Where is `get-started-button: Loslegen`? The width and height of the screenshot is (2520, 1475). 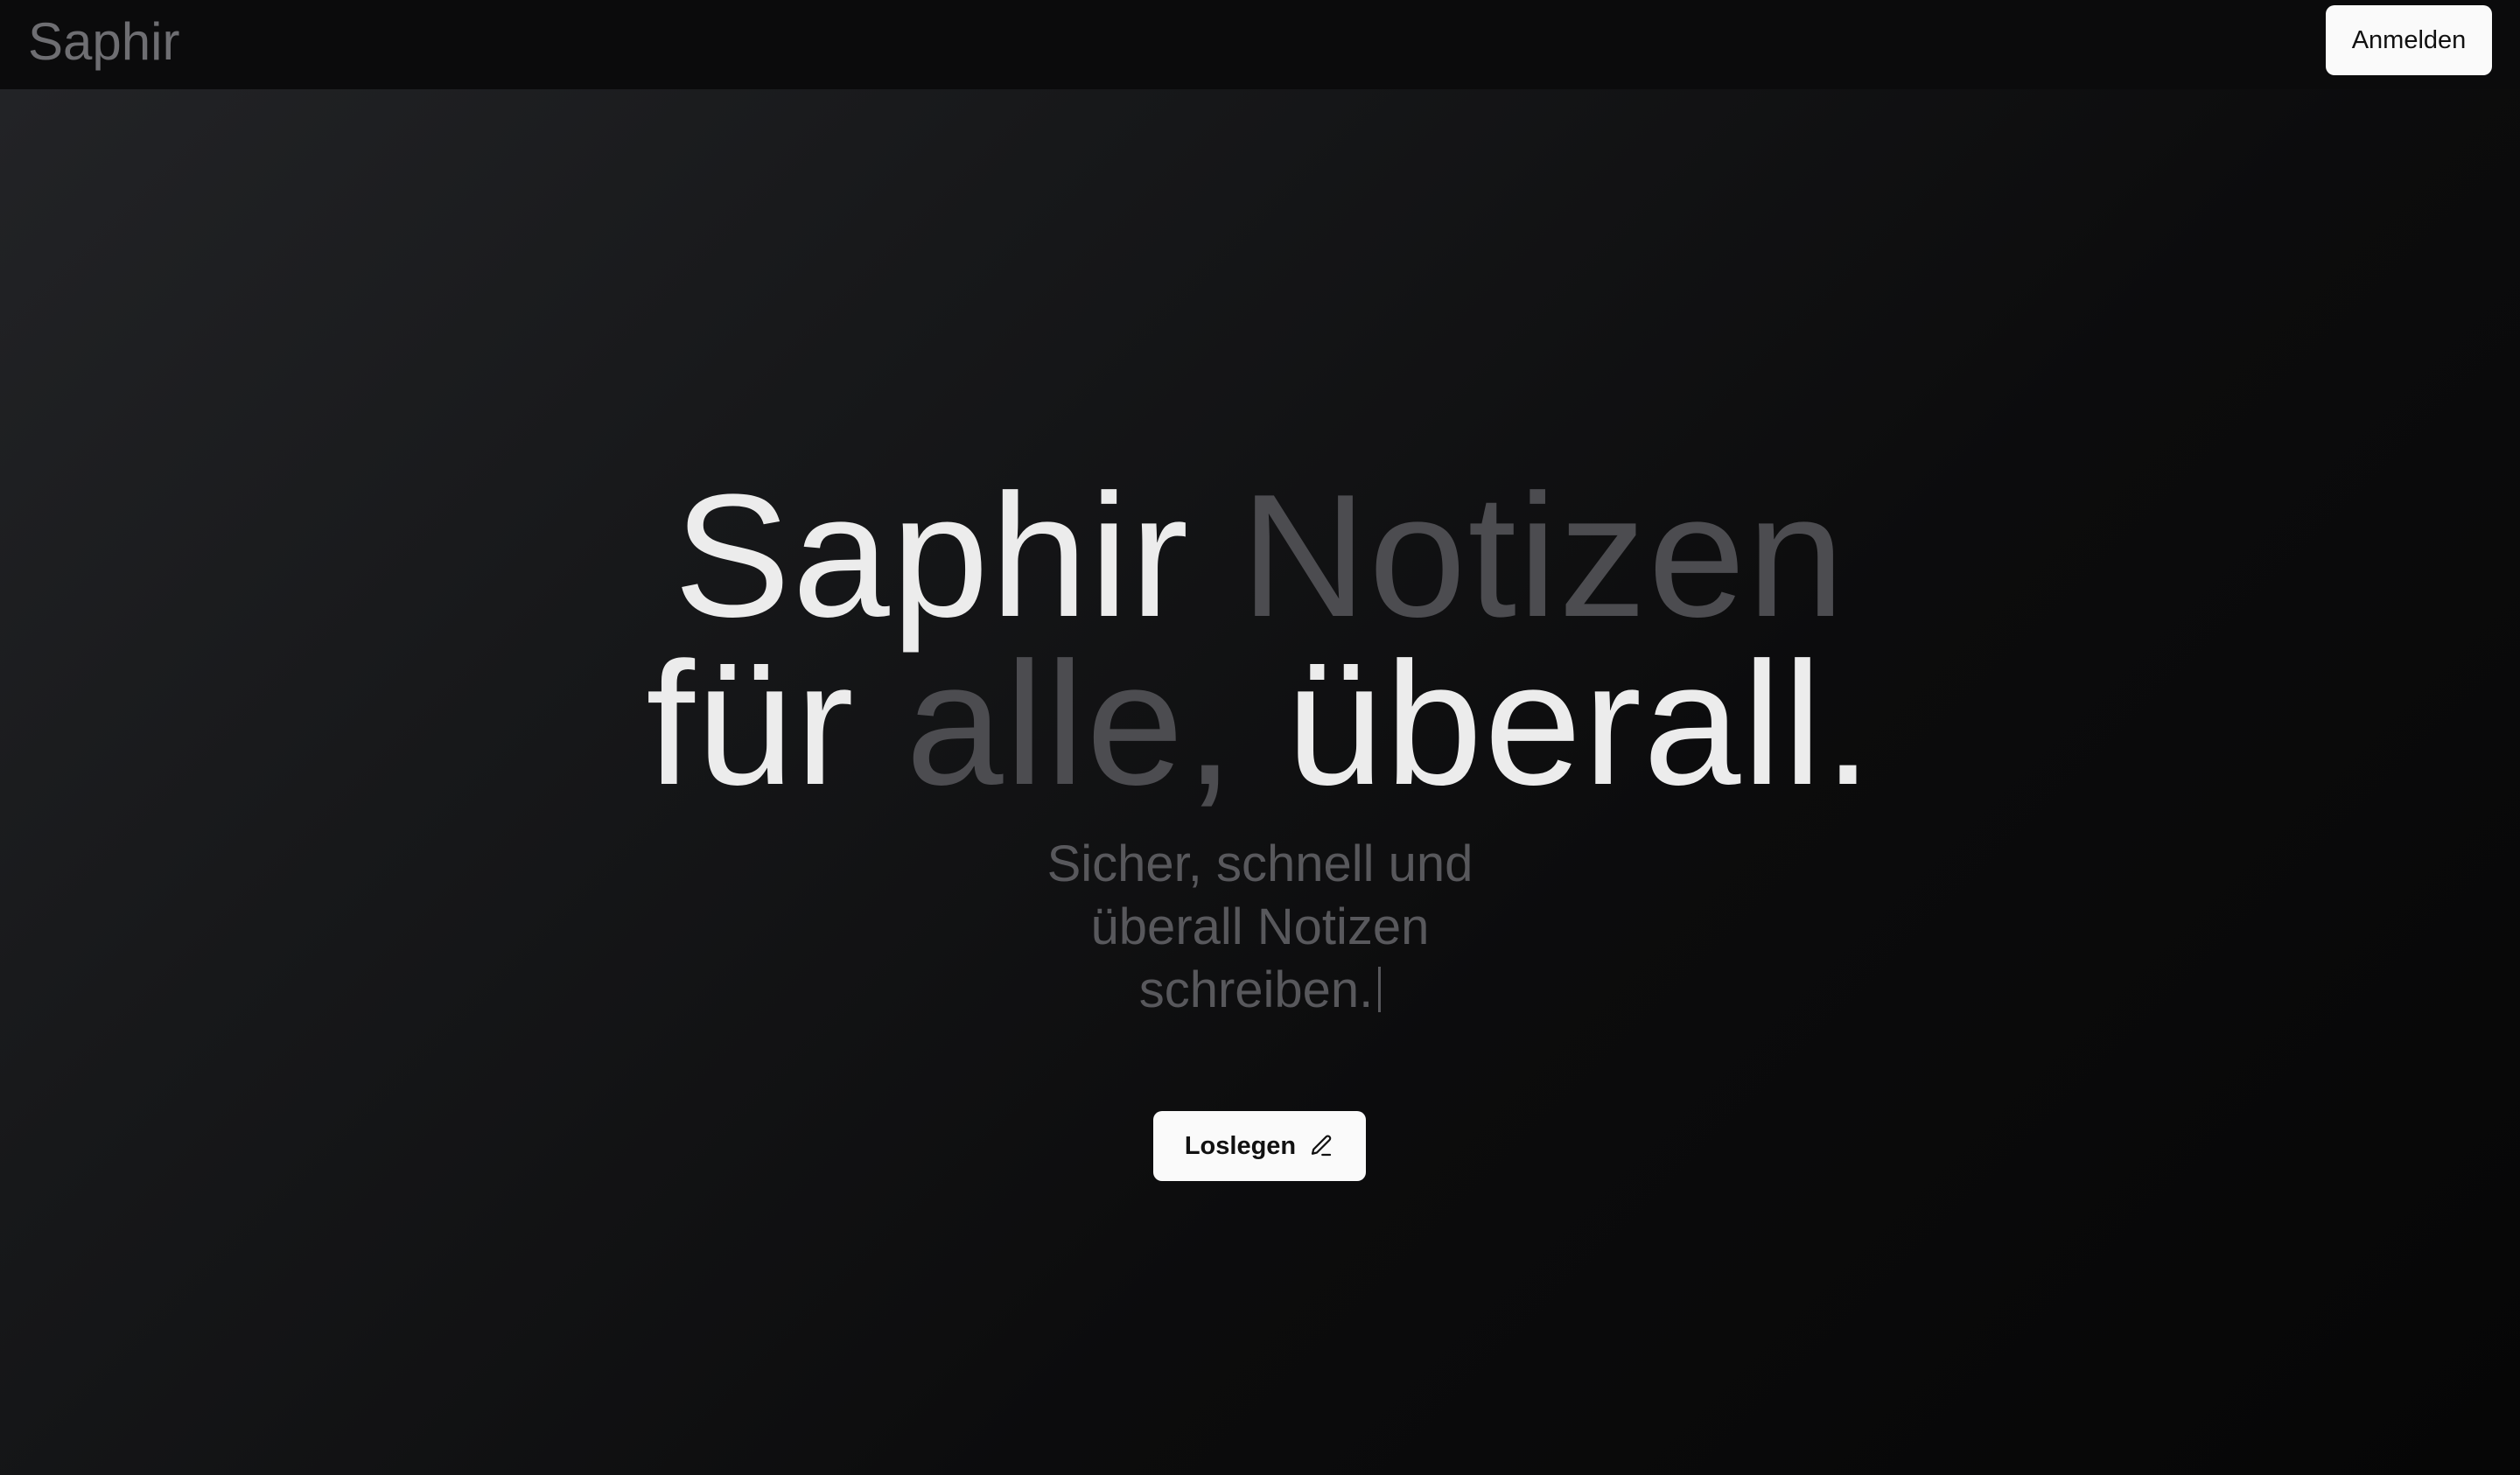
get-started-button: Loslegen is located at coordinates (1259, 1146).